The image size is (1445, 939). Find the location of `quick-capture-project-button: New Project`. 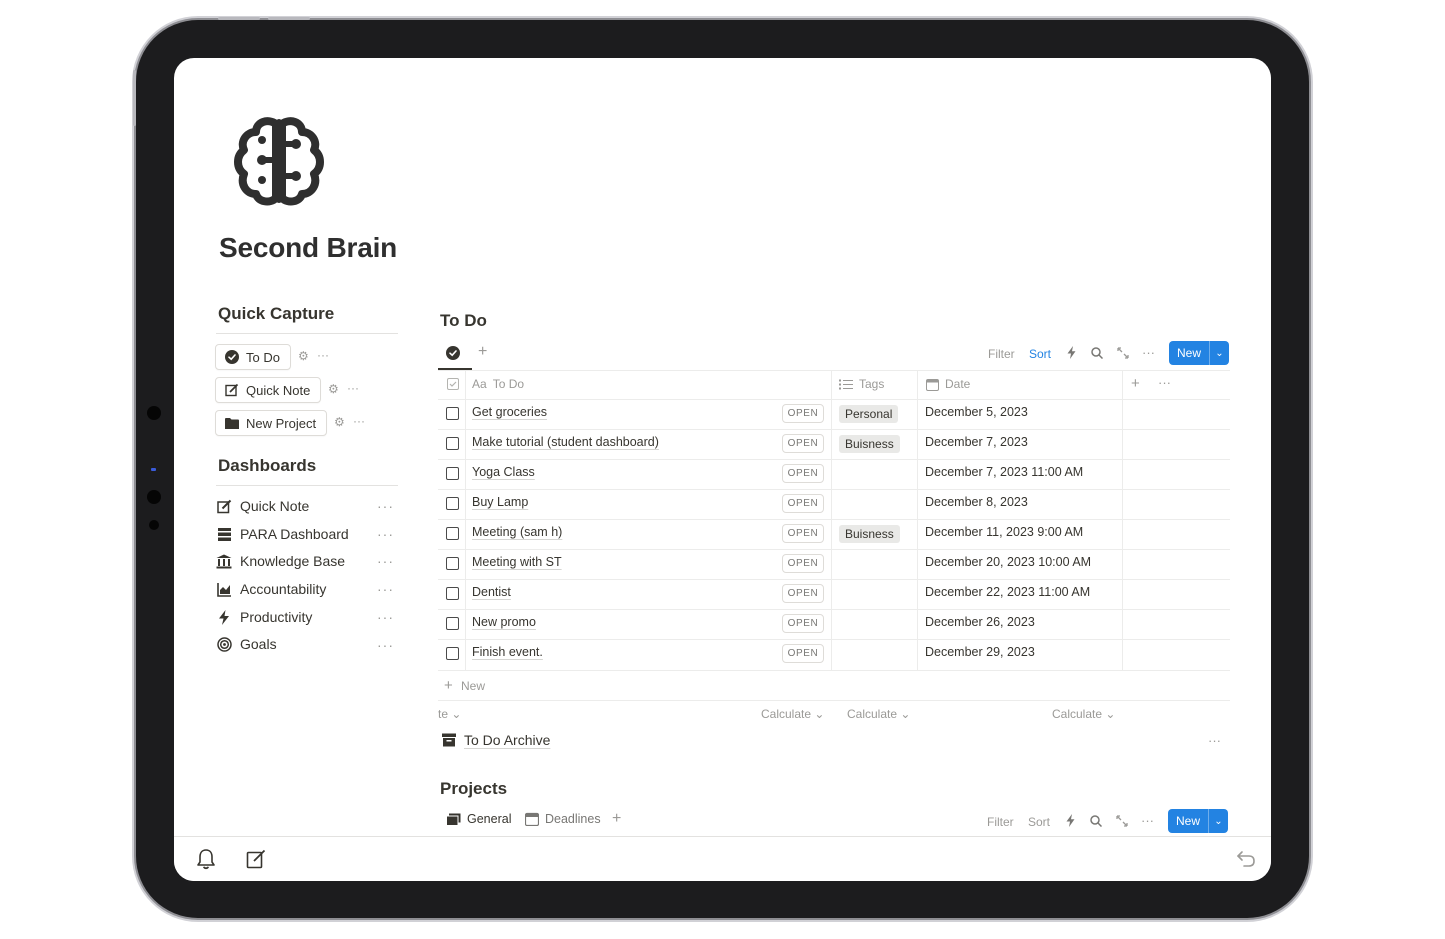

quick-capture-project-button: New Project is located at coordinates (271, 423).